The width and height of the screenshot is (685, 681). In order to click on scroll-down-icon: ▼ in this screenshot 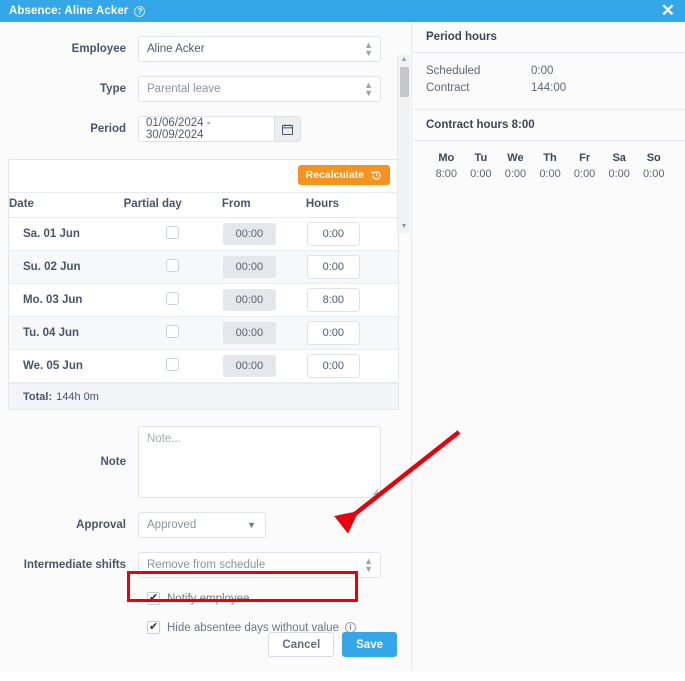, I will do `click(404, 227)`.